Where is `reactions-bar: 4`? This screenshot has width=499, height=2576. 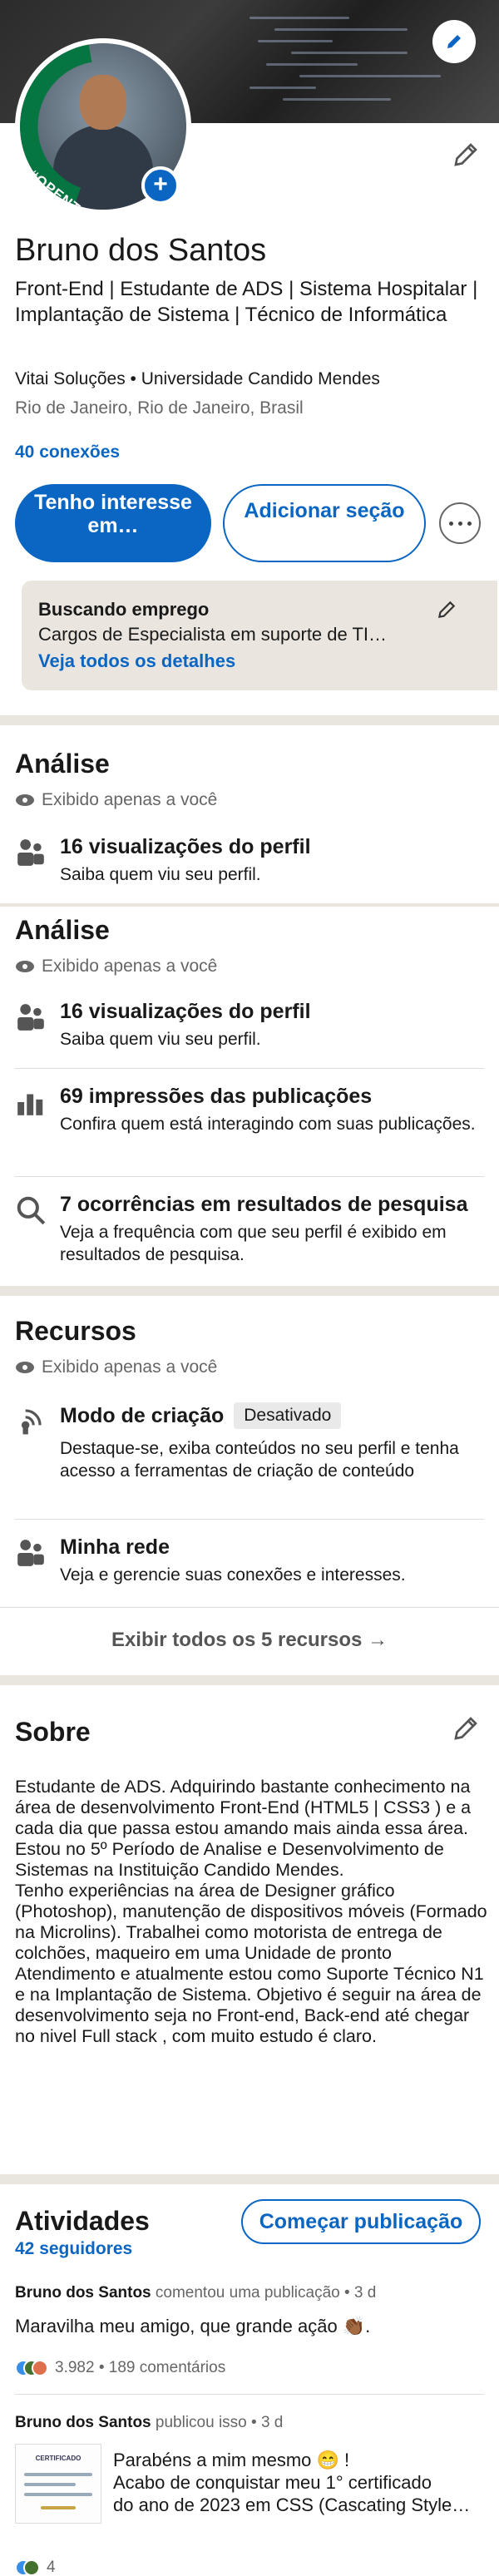
reactions-bar: 4 is located at coordinates (35, 2567).